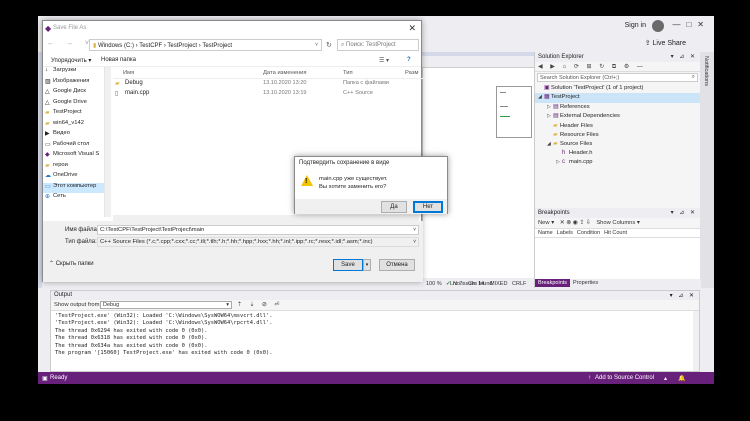  What do you see at coordinates (73, 187) in the screenshot?
I see `nav-pane-item: ▭ Этот компьютер` at bounding box center [73, 187].